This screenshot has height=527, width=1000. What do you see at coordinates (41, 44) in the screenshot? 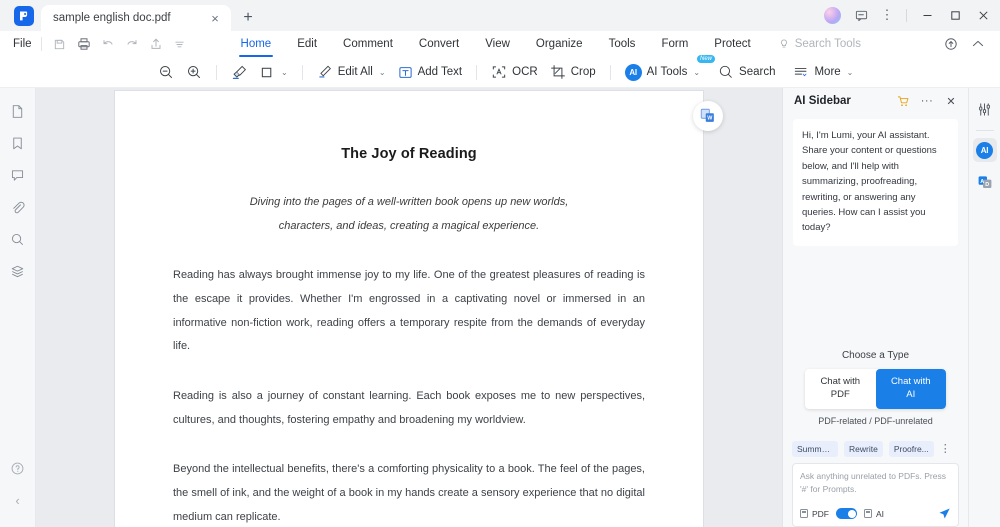
I see `menubar-divider` at bounding box center [41, 44].